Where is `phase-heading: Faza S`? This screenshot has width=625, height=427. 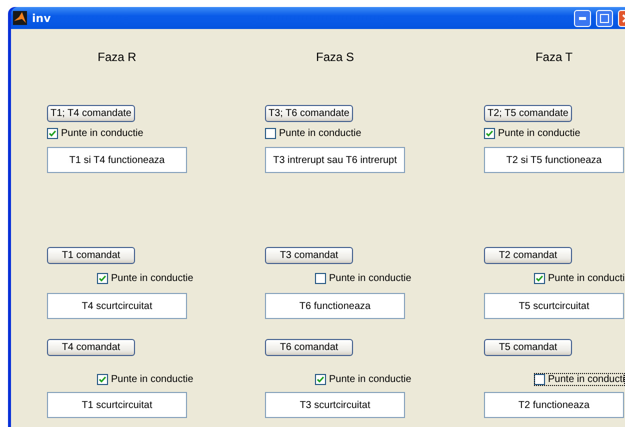 phase-heading: Faza S is located at coordinates (334, 57).